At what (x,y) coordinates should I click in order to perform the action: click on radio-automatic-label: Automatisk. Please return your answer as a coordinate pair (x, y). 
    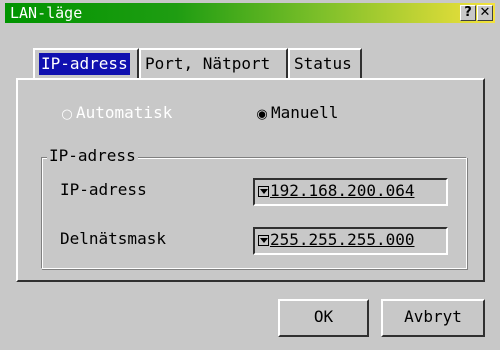
    Looking at the image, I should click on (124, 112).